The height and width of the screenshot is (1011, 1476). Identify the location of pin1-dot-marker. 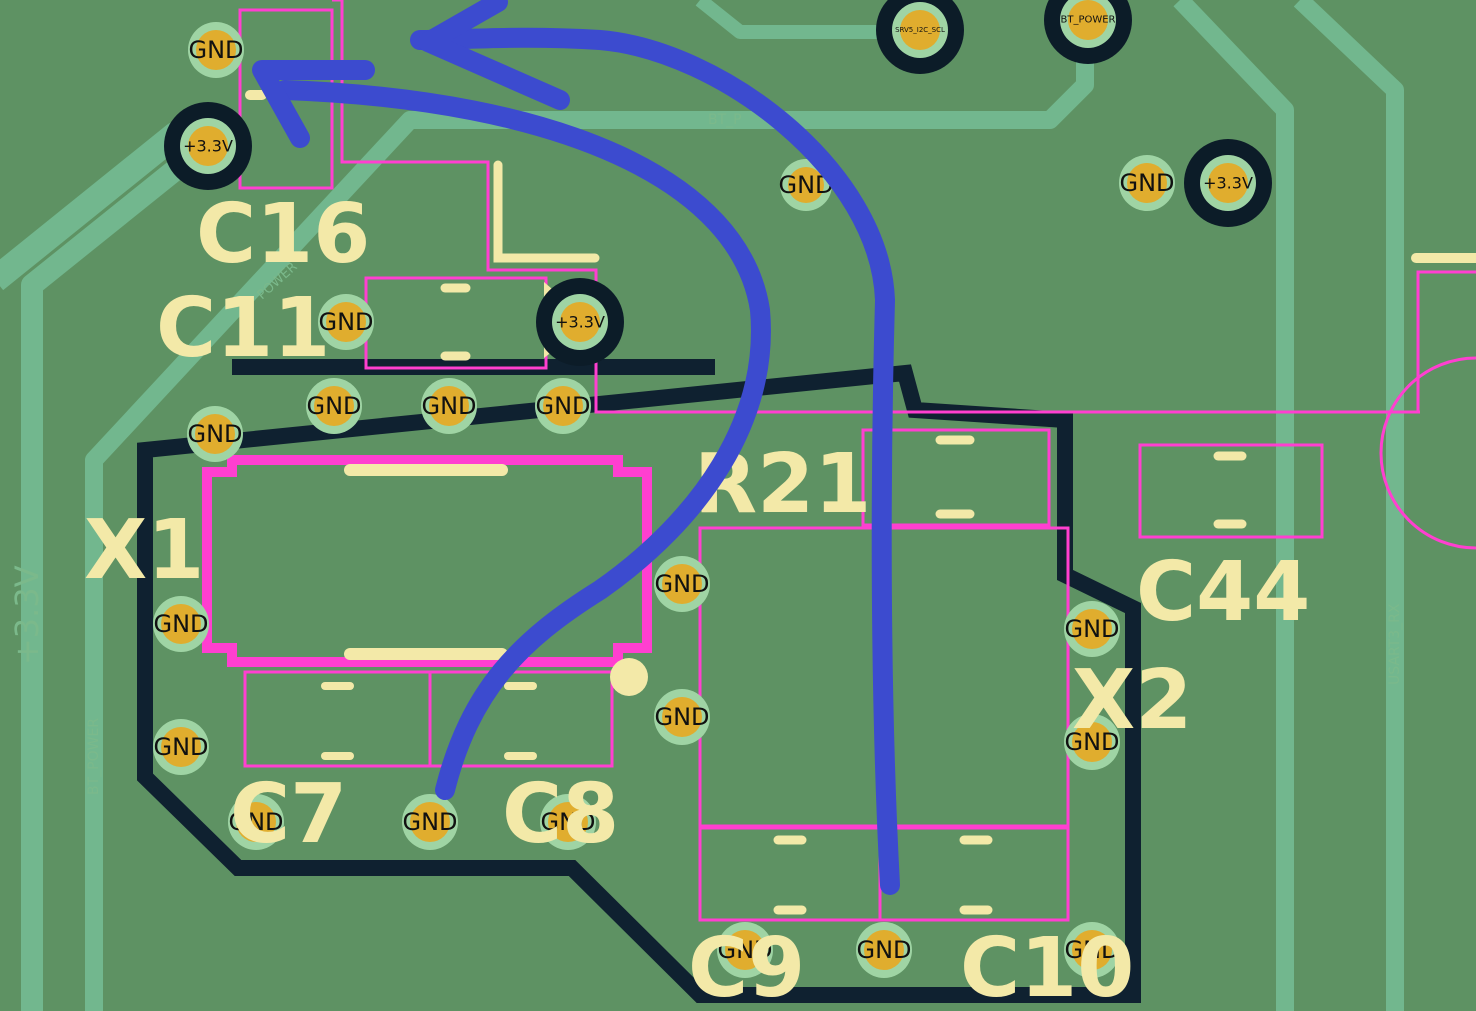
(629, 677).